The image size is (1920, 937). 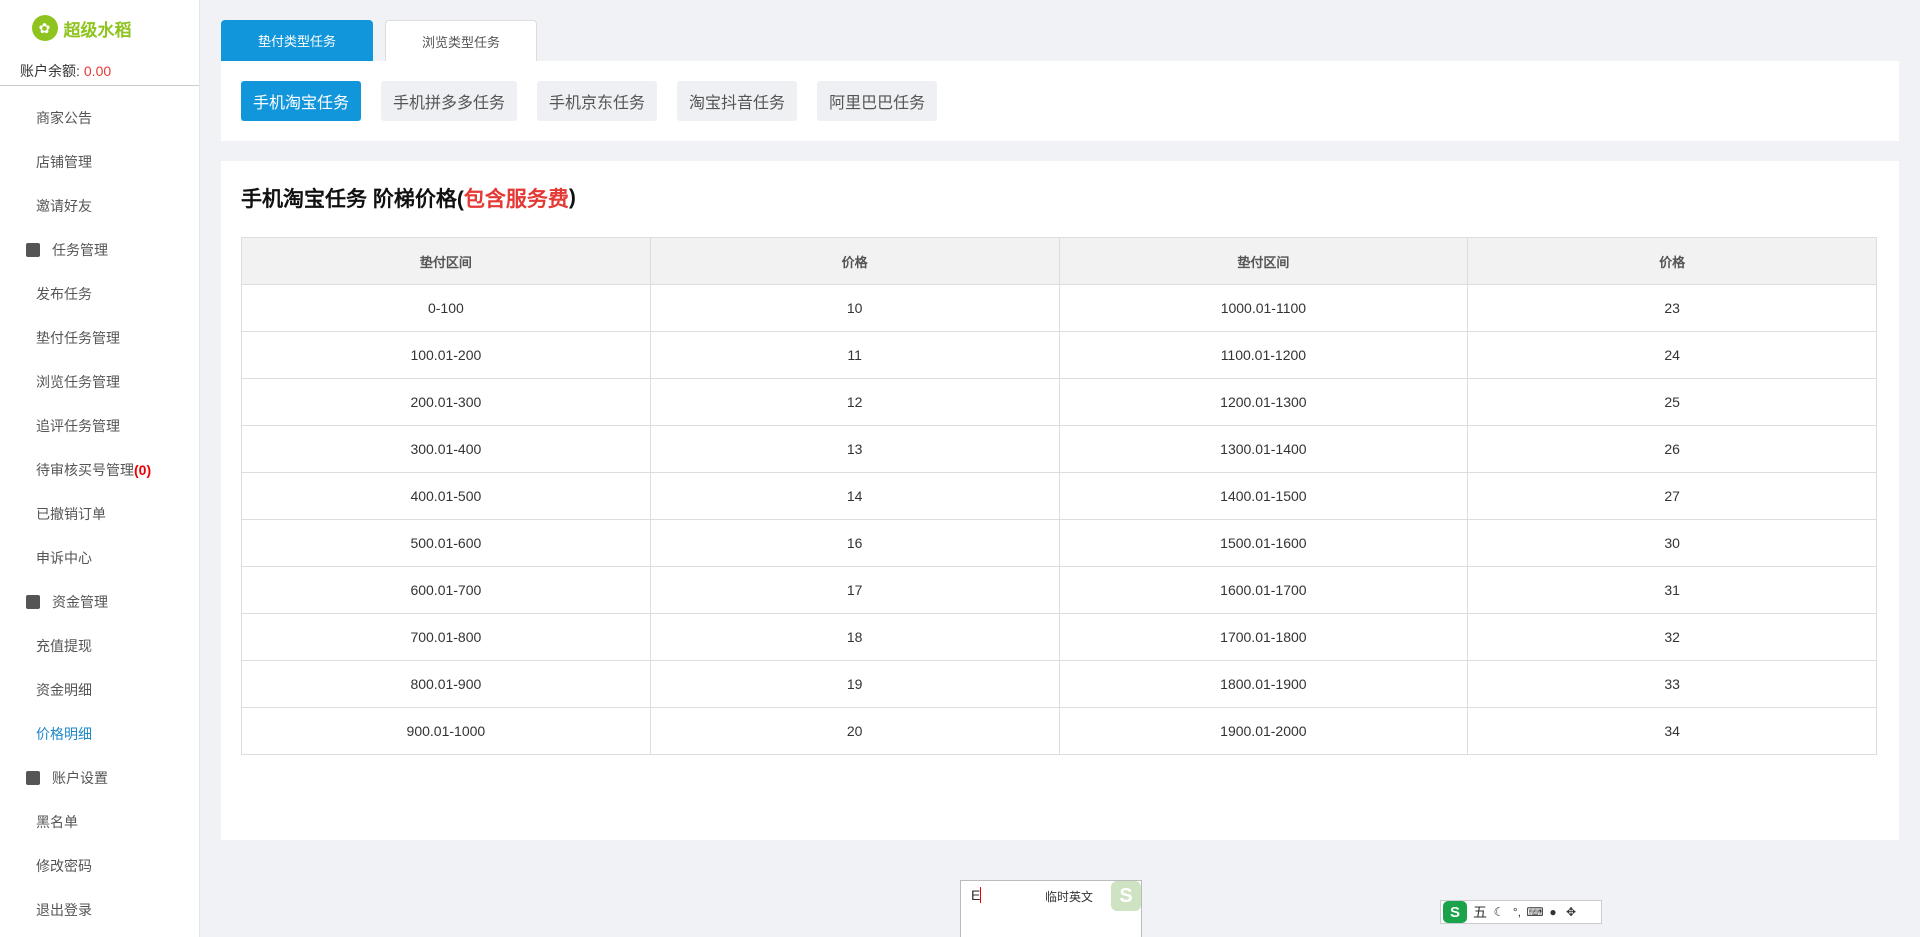 I want to click on ime-status-bar: S 五 ☾ °, ⌨ ● ✥, so click(x=1521, y=912).